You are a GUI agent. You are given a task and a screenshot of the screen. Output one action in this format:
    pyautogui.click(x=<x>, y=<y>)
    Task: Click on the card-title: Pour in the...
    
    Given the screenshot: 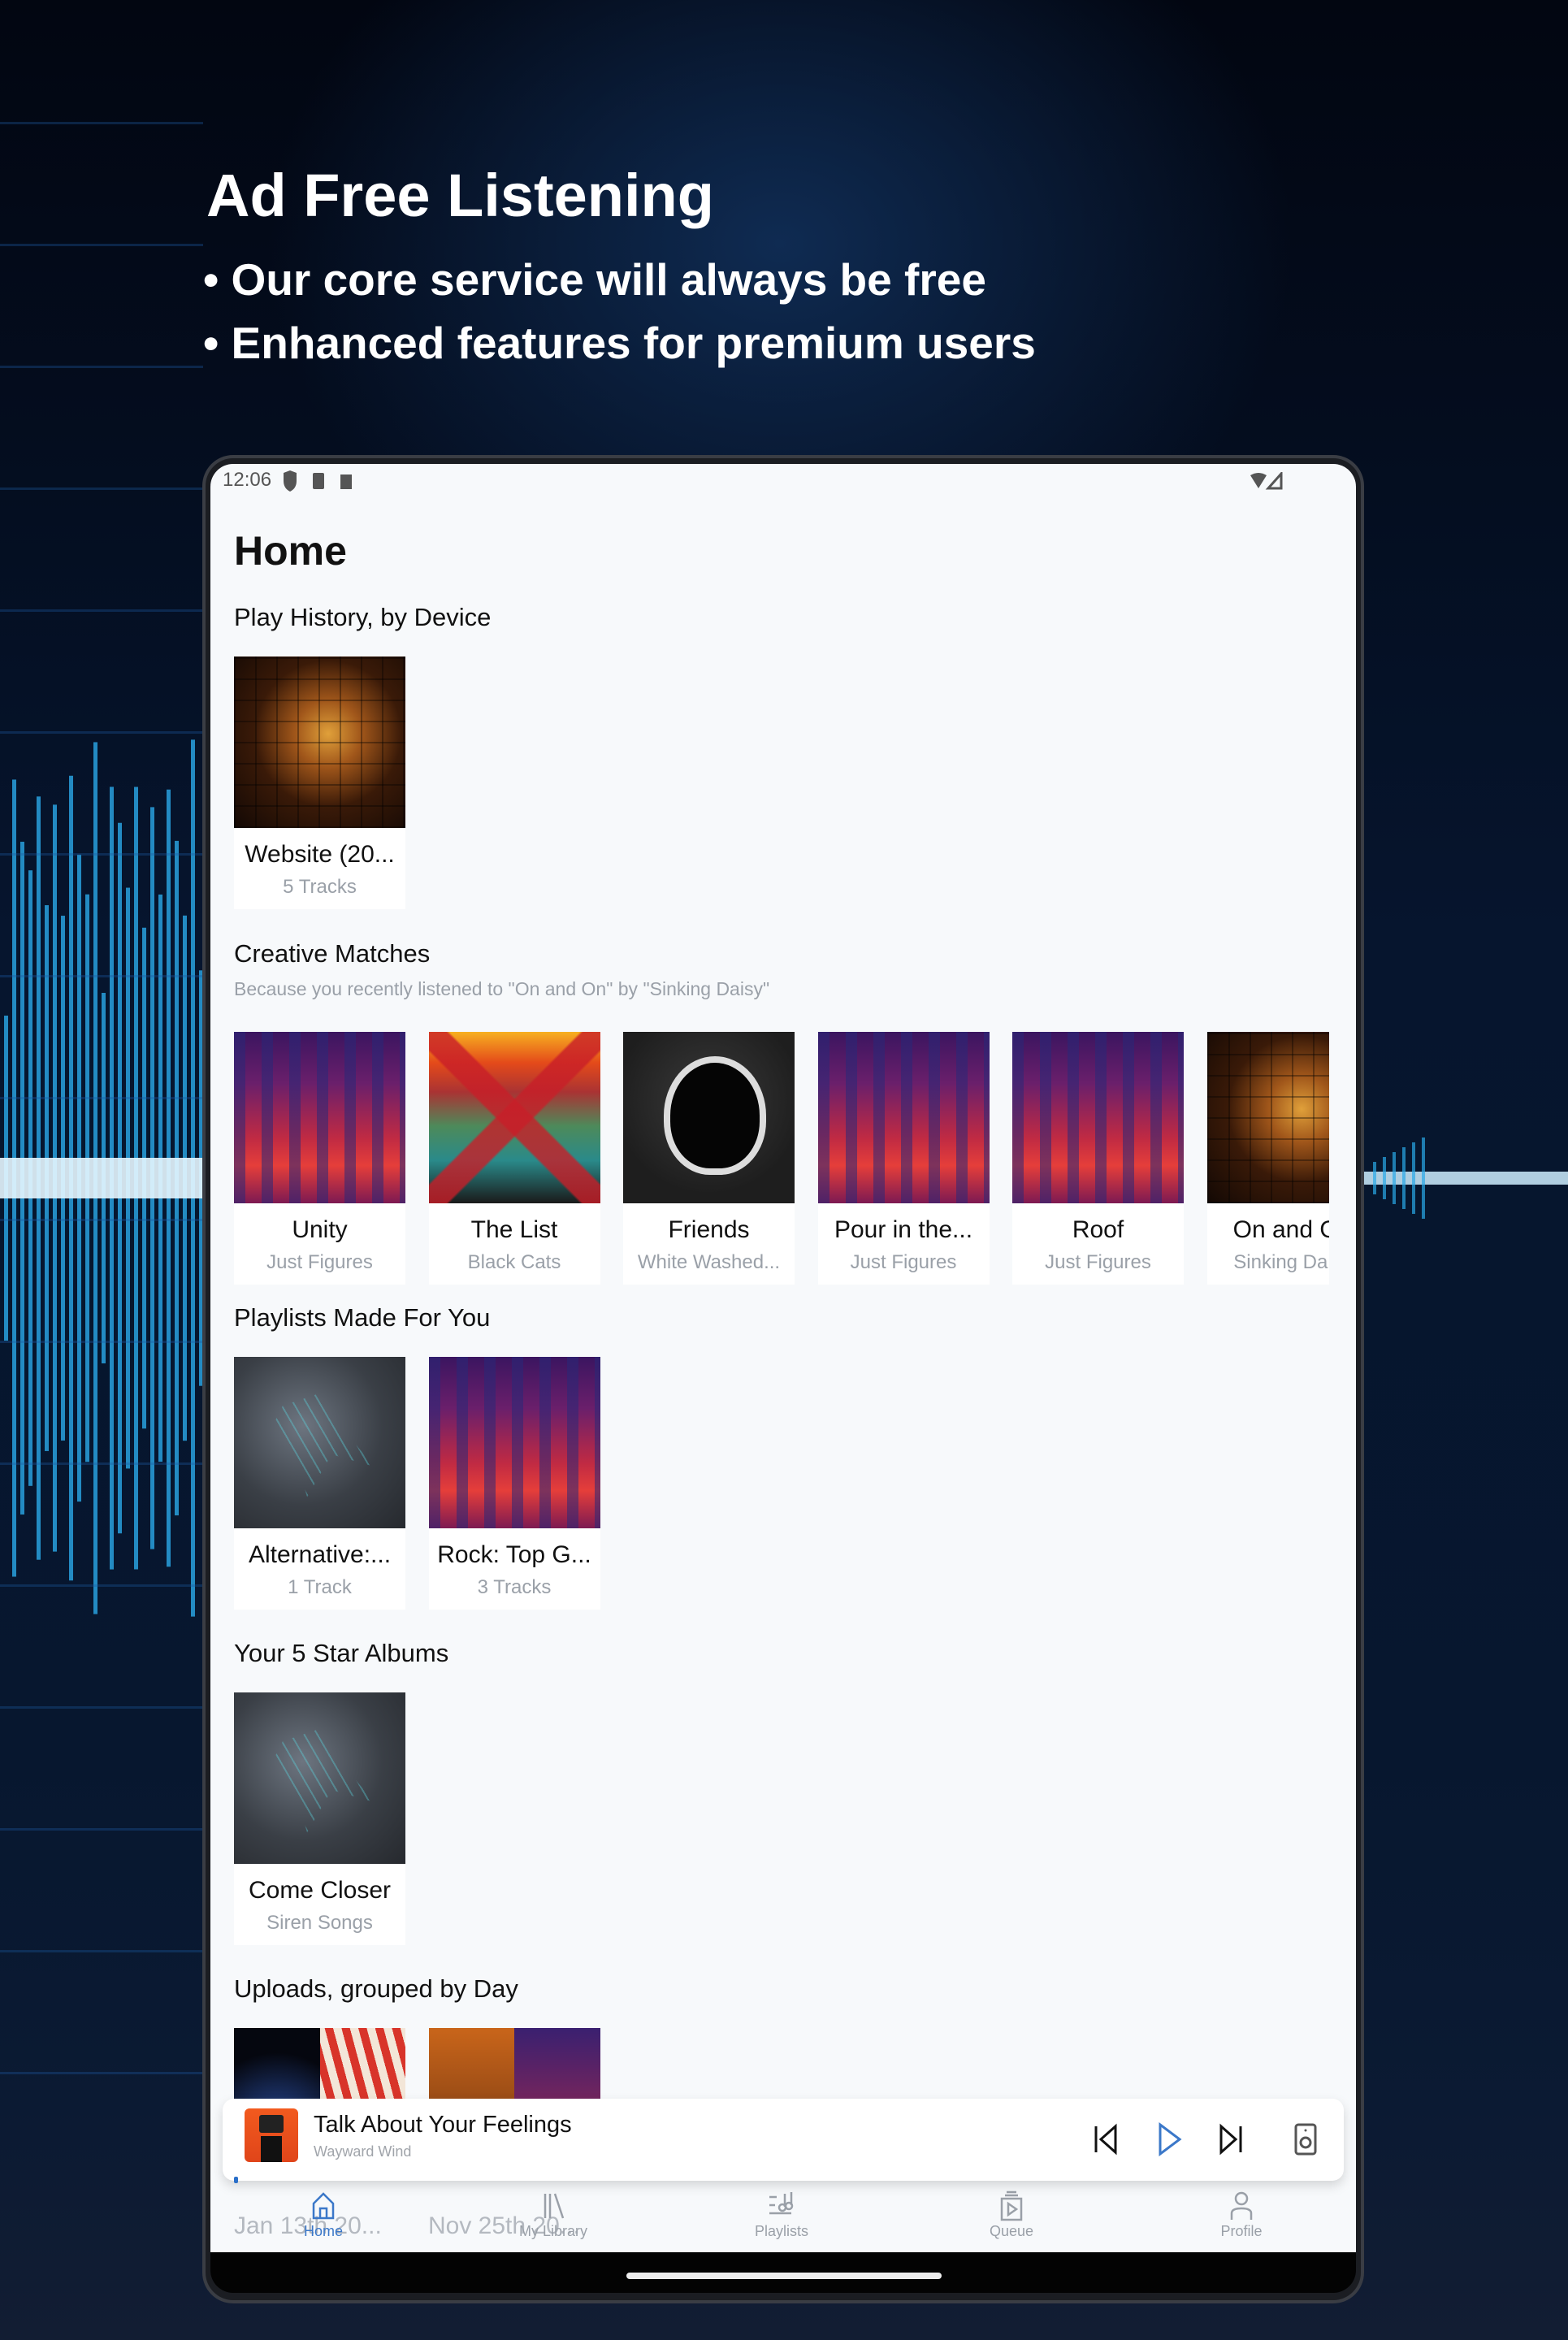 What is the action you would take?
    pyautogui.click(x=903, y=1229)
    